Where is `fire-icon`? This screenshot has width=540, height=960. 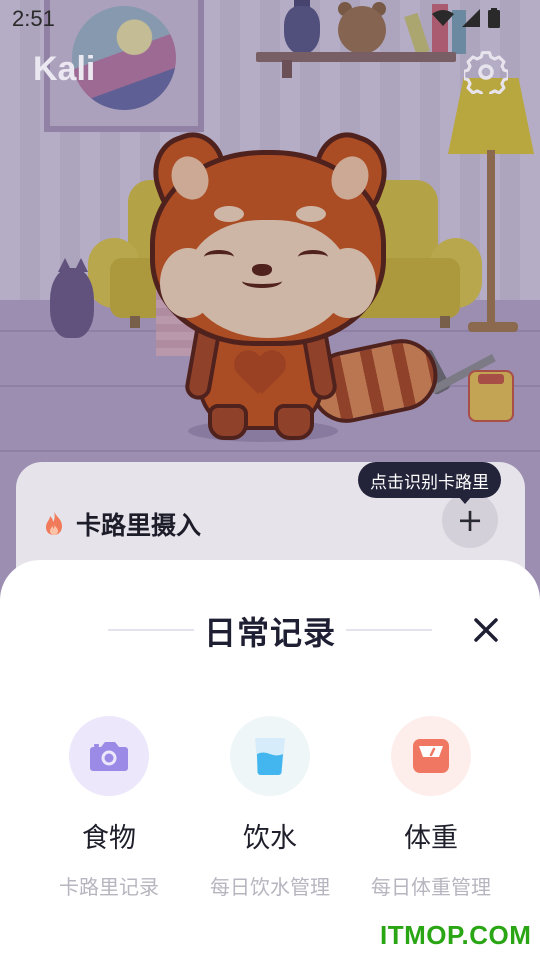 fire-icon is located at coordinates (54, 523).